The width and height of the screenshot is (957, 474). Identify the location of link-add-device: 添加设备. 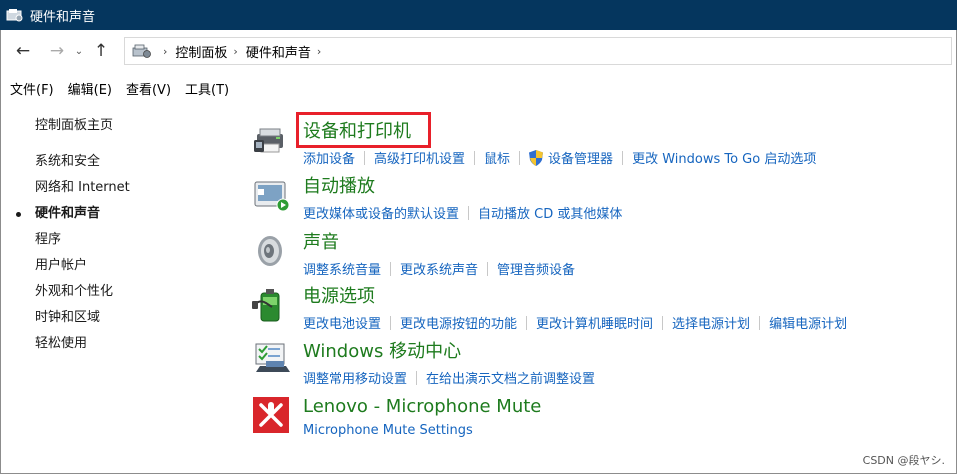
(329, 157).